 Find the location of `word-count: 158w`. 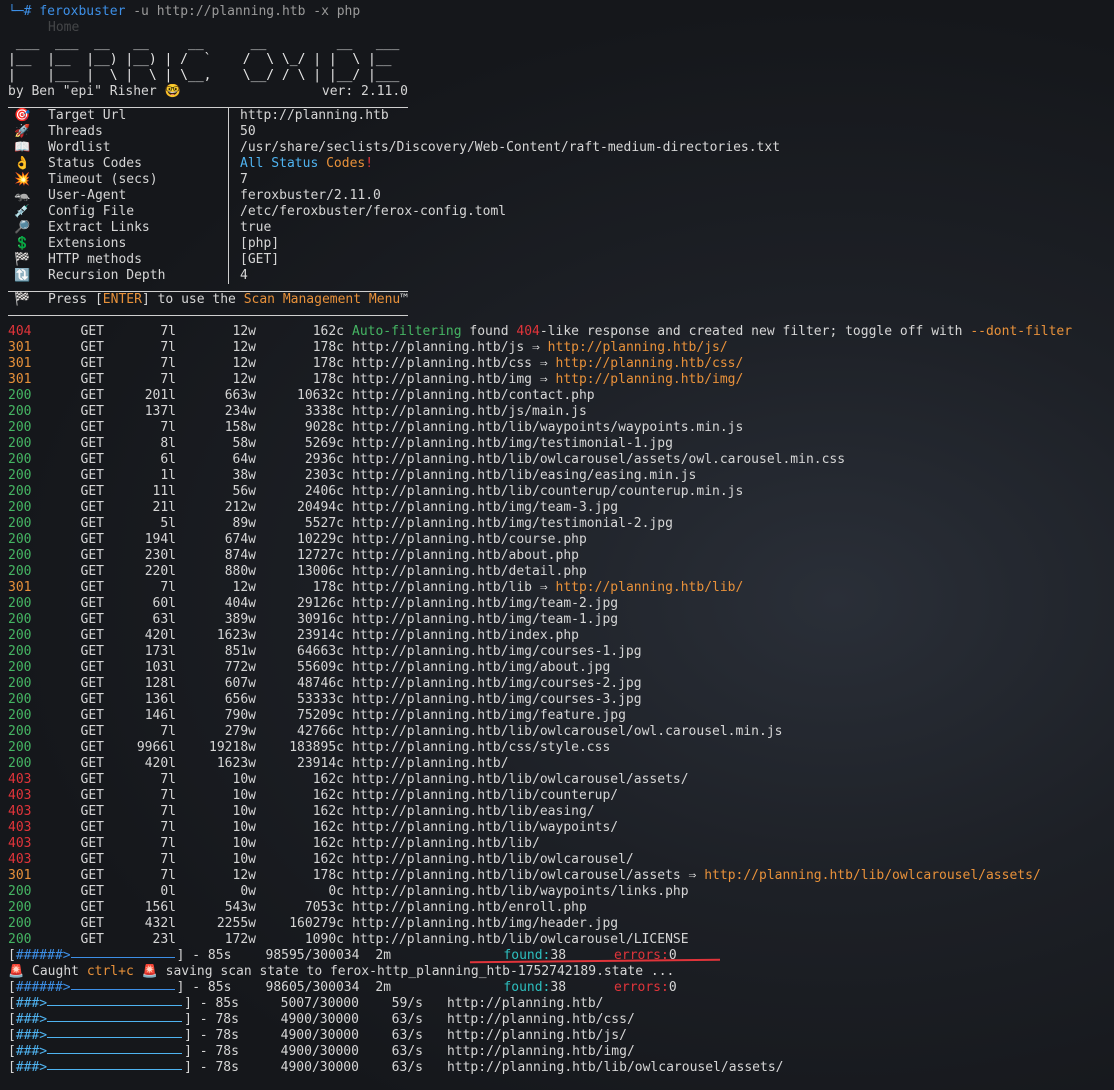

word-count: 158w is located at coordinates (240, 427).